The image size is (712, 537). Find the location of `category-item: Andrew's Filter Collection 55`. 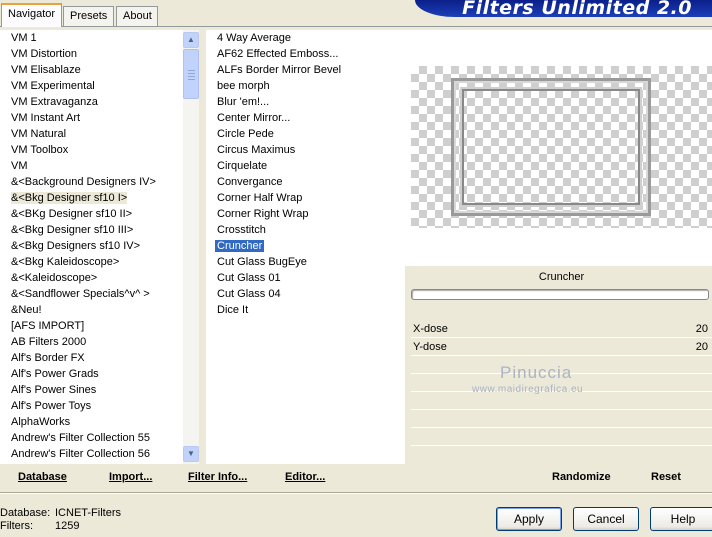

category-item: Andrew's Filter Collection 55 is located at coordinates (91, 438).